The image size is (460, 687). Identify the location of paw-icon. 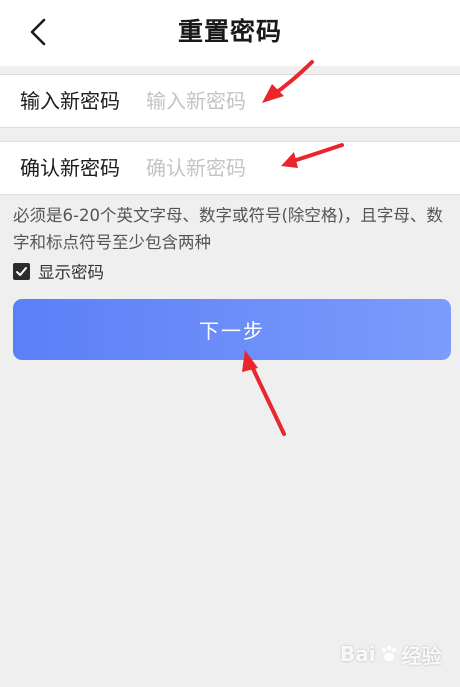
(388, 653).